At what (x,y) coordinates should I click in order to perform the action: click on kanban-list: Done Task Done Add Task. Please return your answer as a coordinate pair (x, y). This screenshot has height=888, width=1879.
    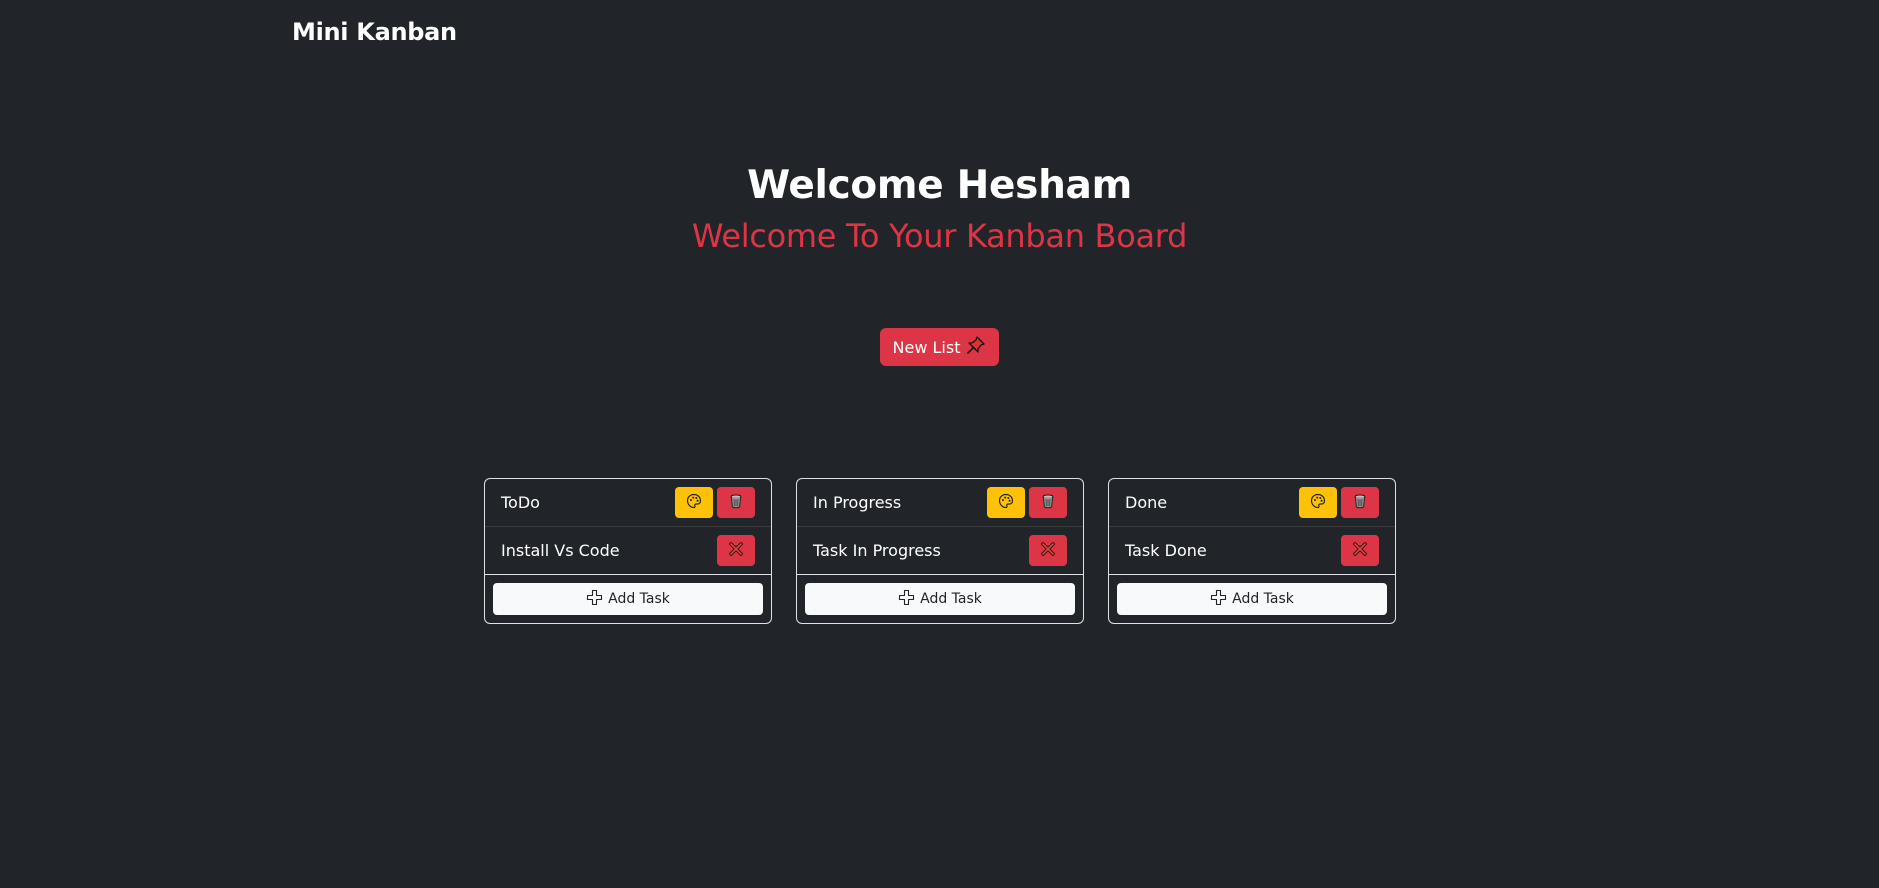
    Looking at the image, I should click on (1252, 551).